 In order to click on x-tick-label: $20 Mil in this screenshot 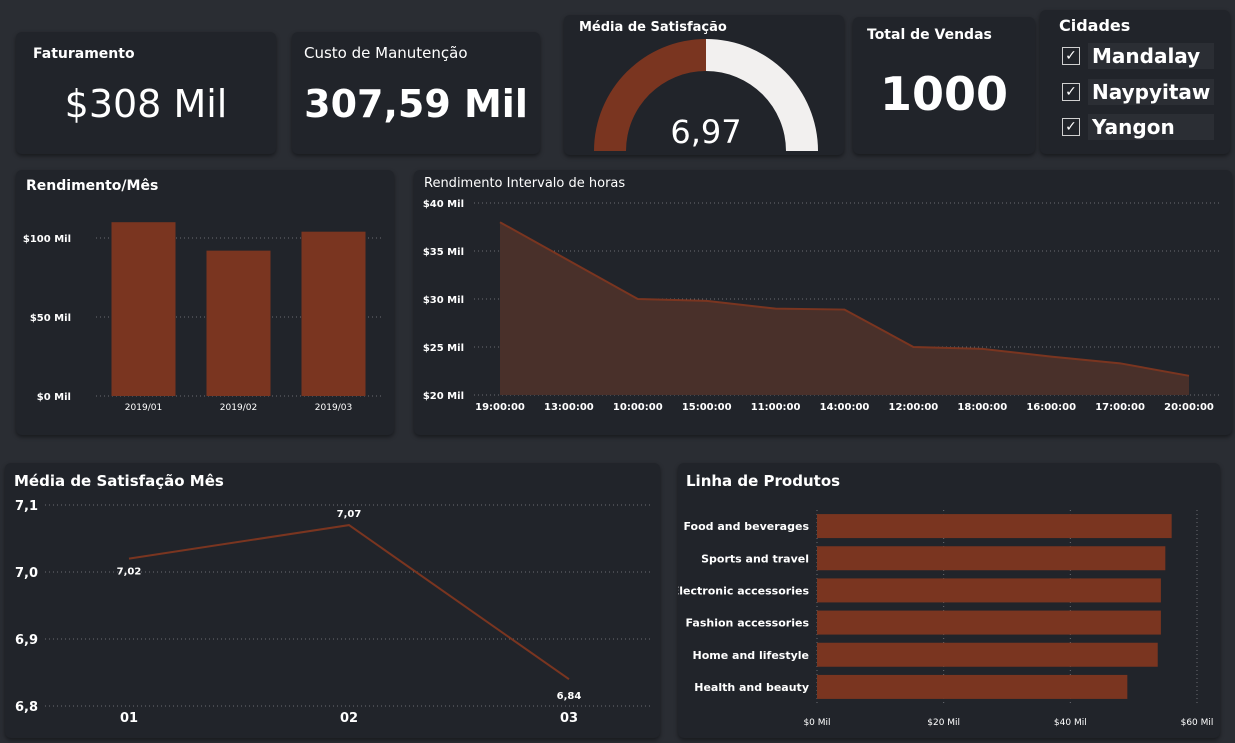, I will do `click(943, 723)`.